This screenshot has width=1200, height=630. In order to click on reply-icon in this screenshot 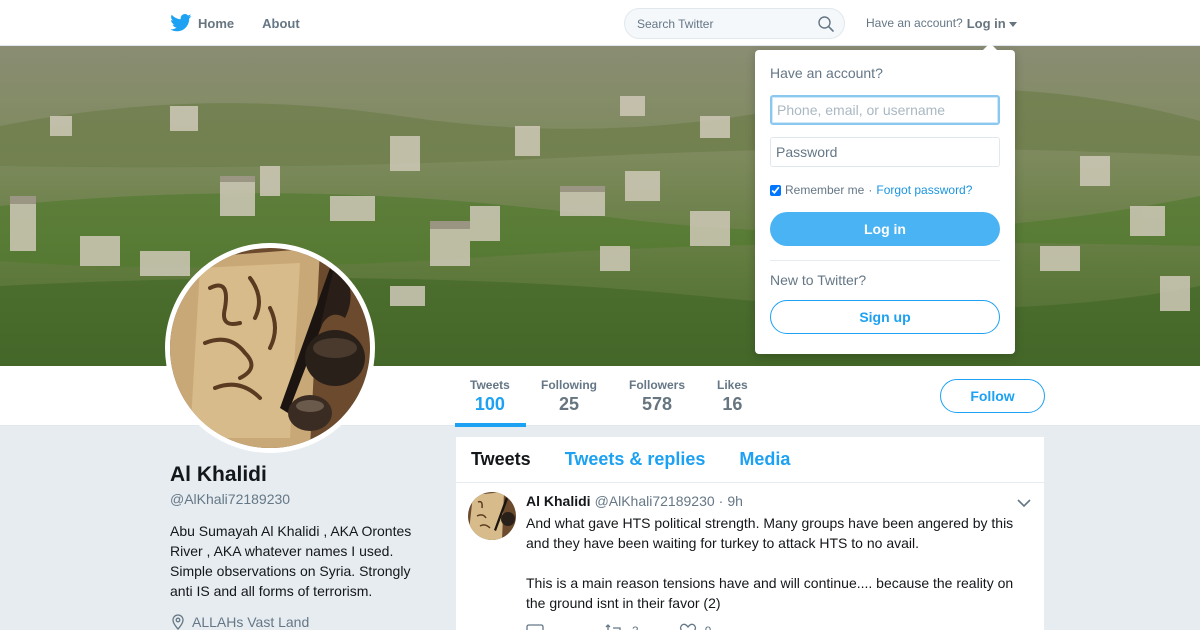, I will do `click(535, 627)`.